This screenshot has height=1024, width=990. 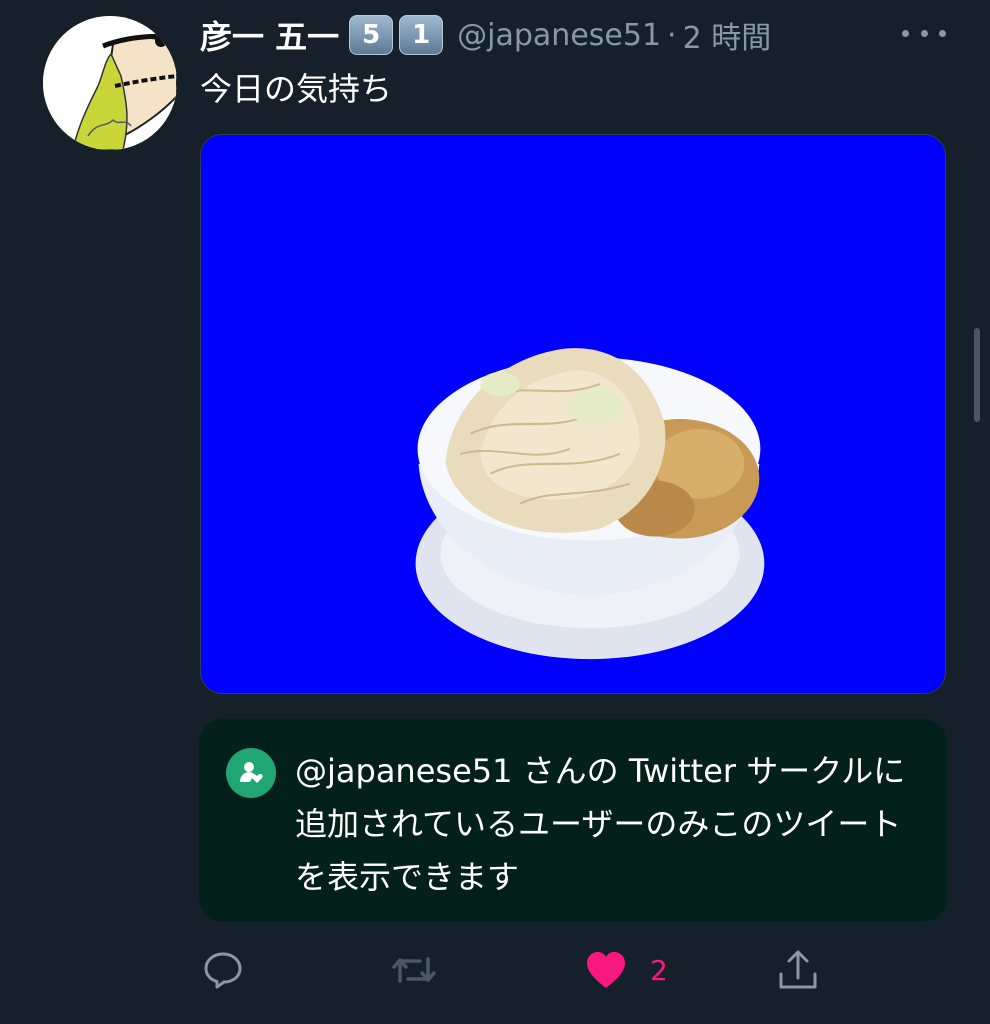 What do you see at coordinates (659, 970) in the screenshot?
I see `like-count: 2` at bounding box center [659, 970].